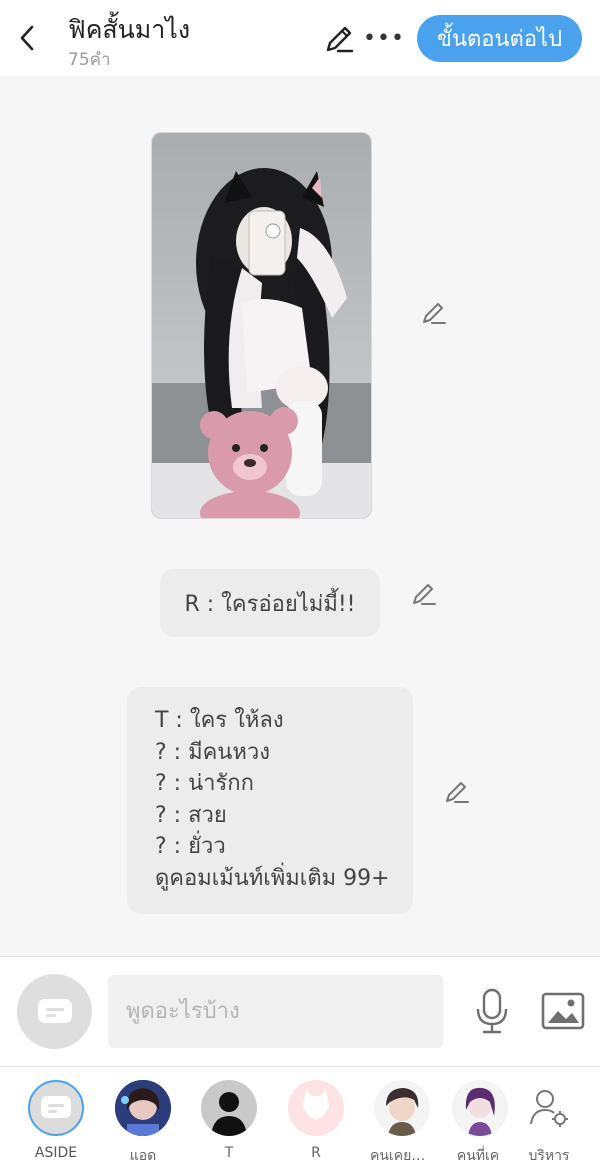 The height and width of the screenshot is (1171, 600). I want to click on aside-button, so click(54, 1011).